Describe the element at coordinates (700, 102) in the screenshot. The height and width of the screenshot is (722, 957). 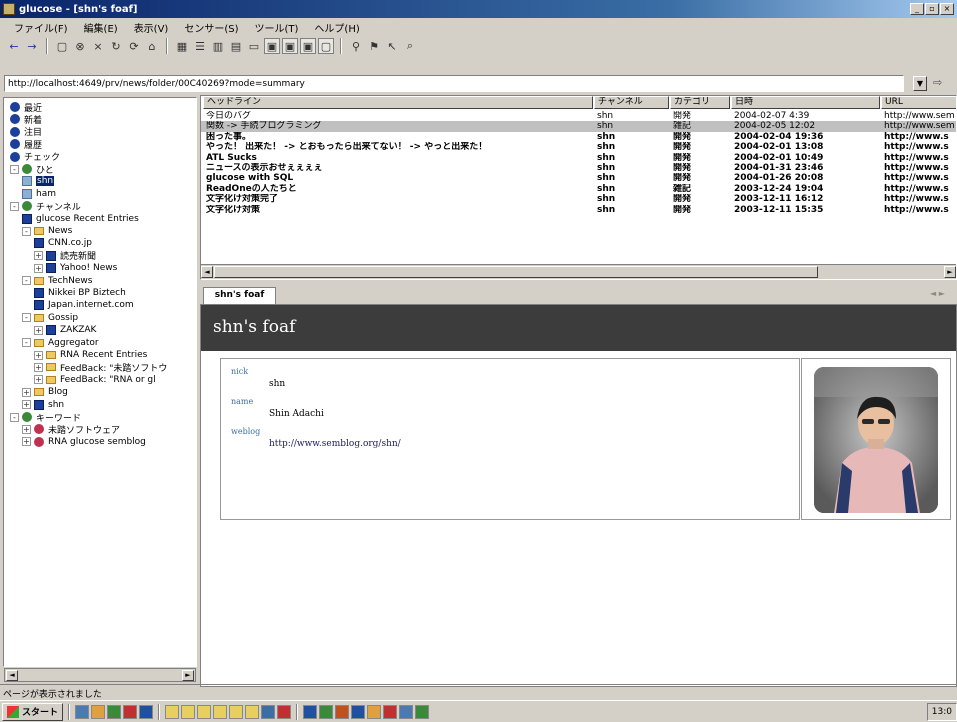
I see `column-header: カテゴリ` at that location.